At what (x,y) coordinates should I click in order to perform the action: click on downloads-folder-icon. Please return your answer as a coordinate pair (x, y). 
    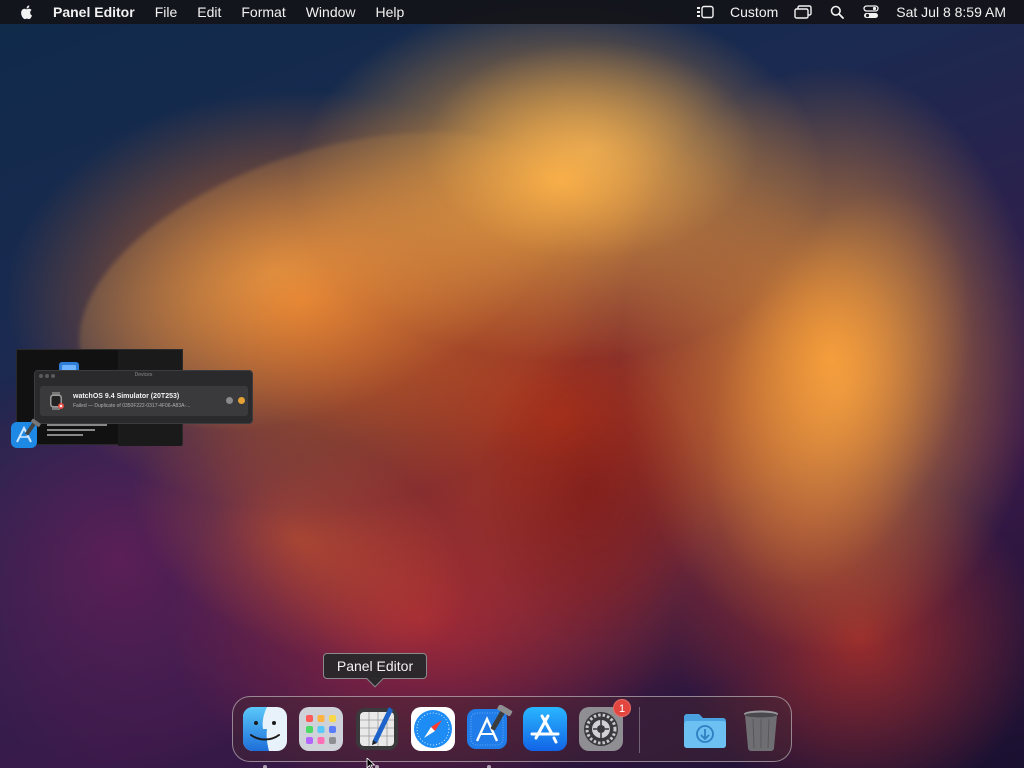
    Looking at the image, I should click on (705, 731).